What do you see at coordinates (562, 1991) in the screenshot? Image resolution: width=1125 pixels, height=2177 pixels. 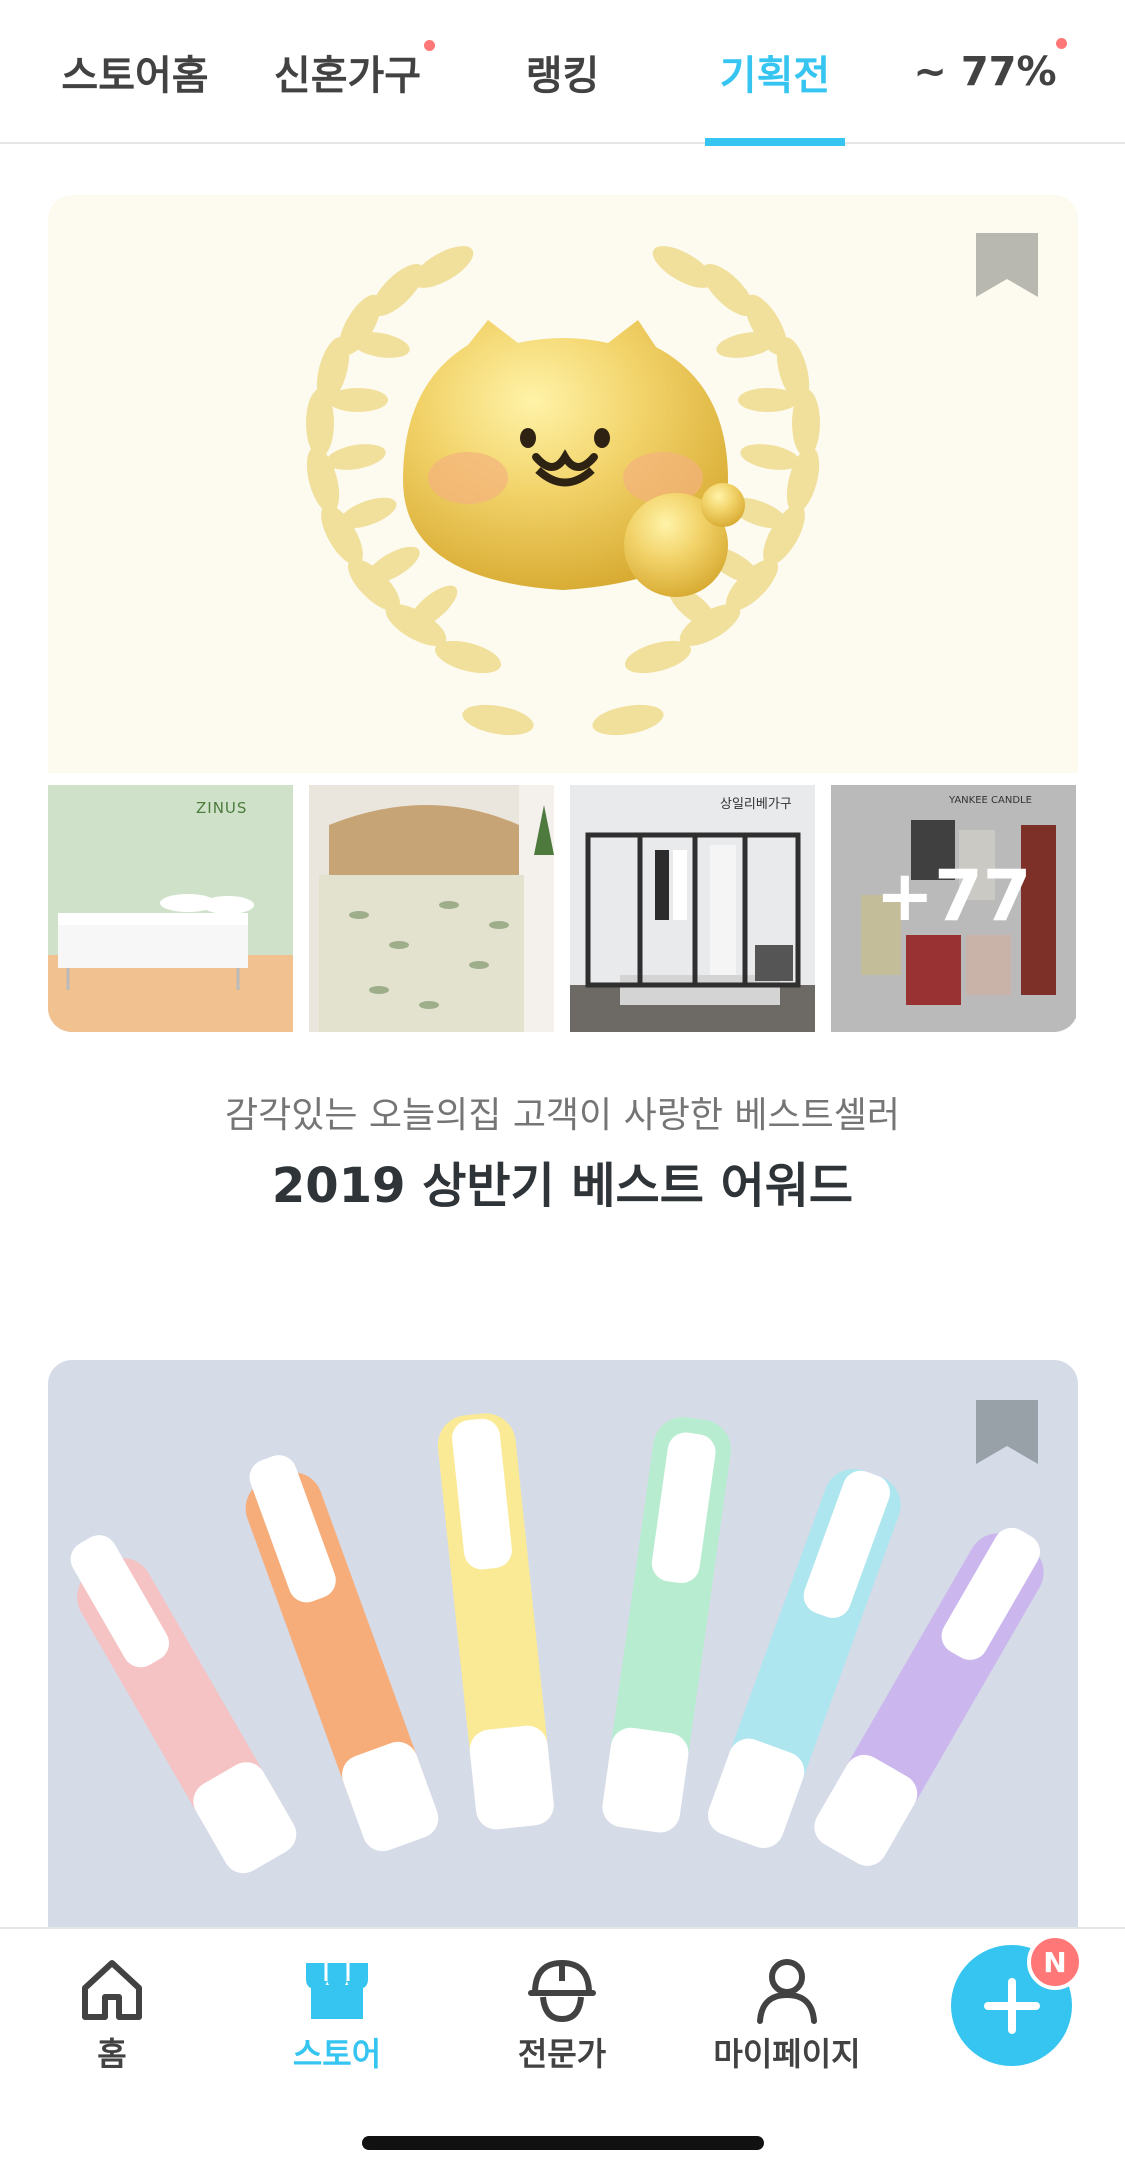 I see `expert-helmet-icon` at bounding box center [562, 1991].